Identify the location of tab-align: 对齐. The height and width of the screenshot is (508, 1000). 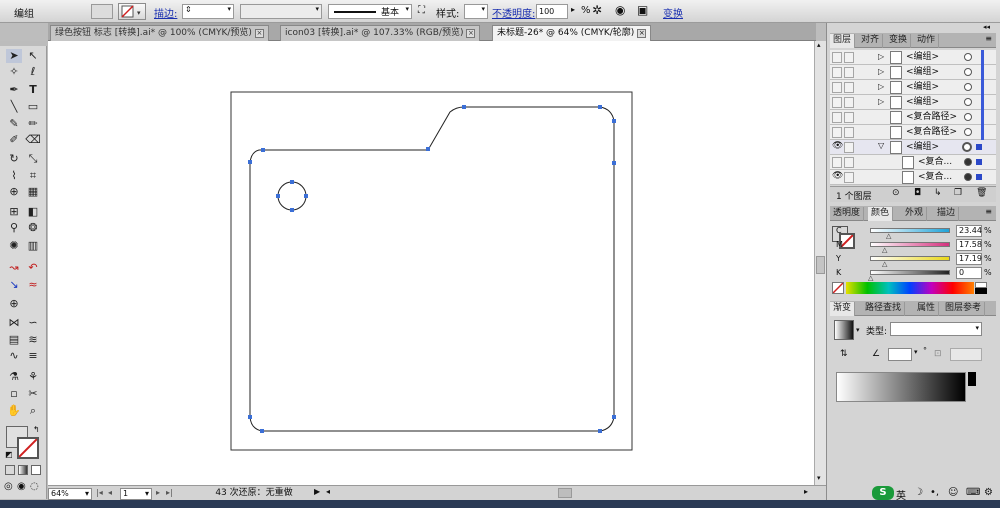
(871, 41).